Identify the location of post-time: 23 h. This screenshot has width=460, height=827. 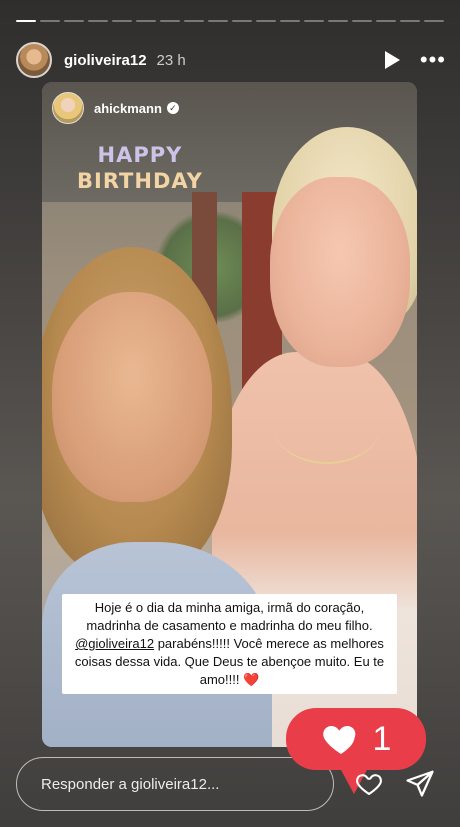
(171, 60).